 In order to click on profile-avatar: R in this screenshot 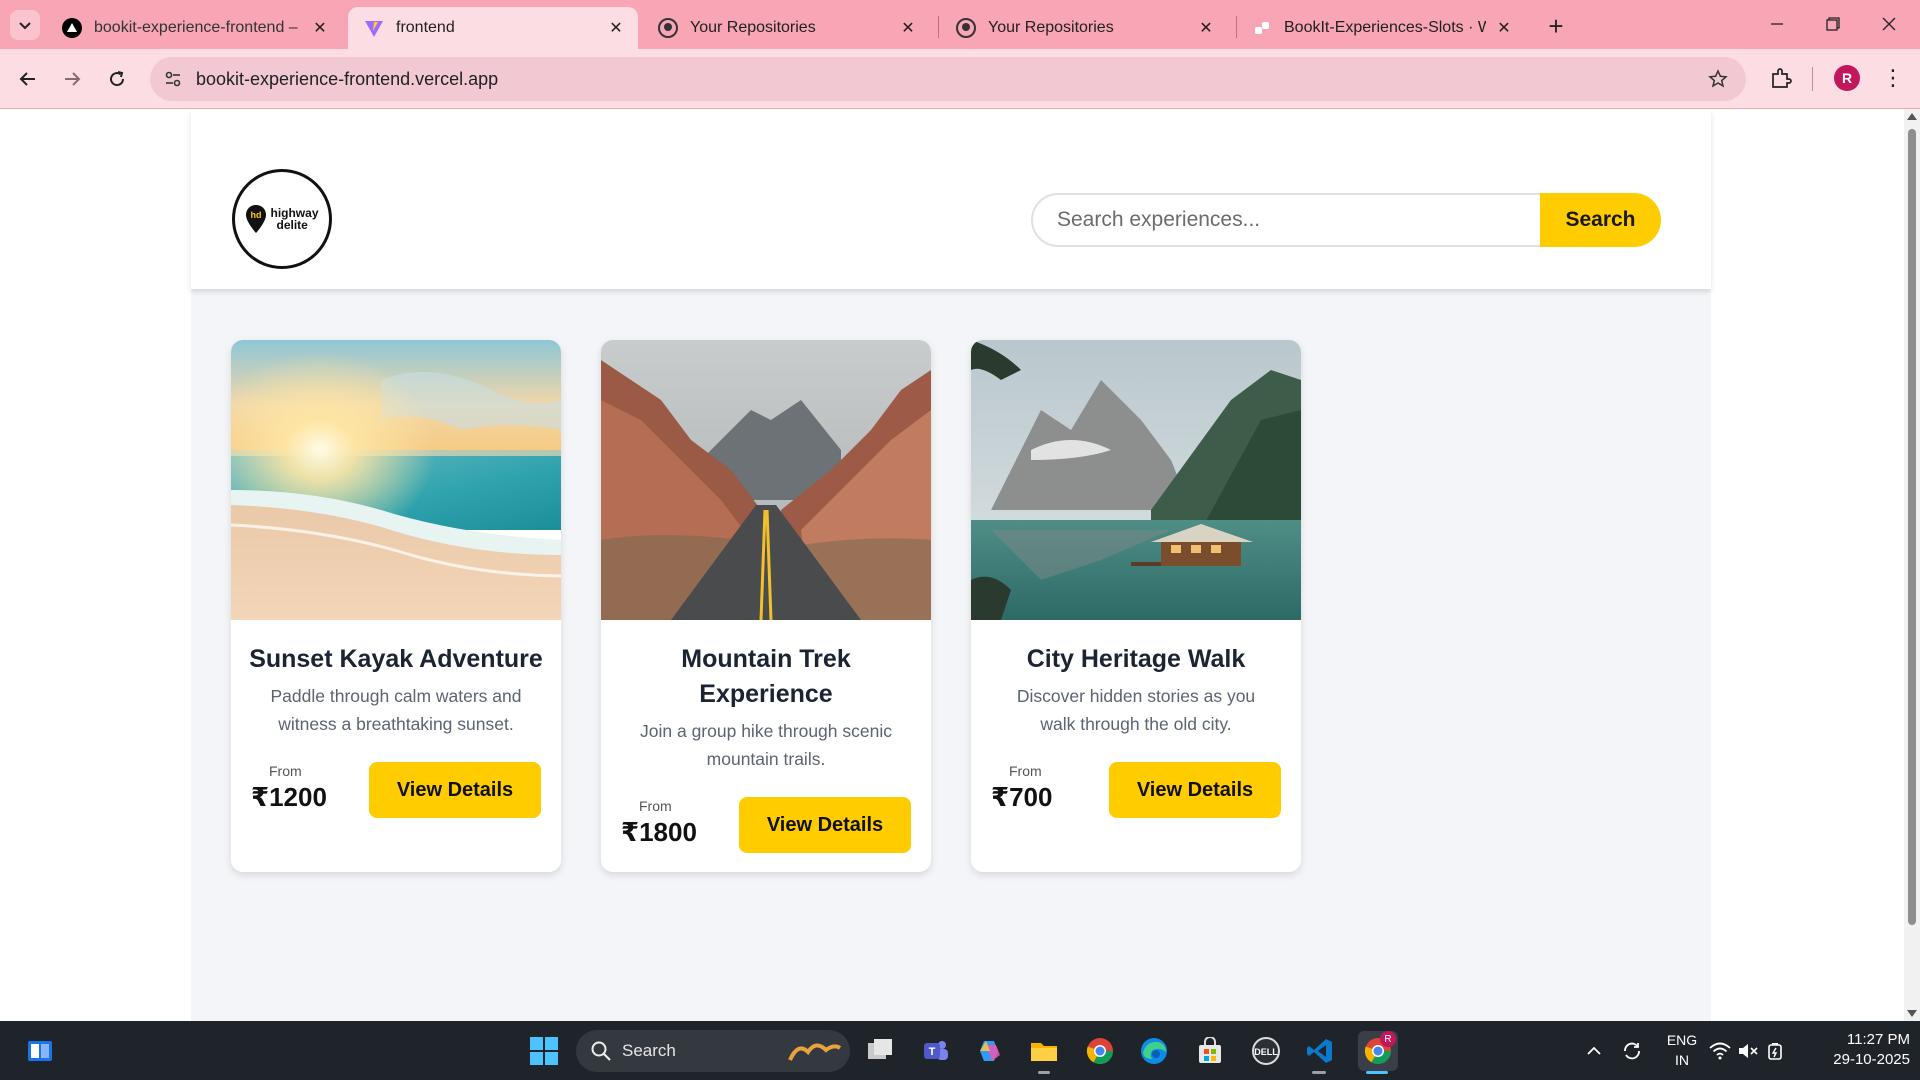, I will do `click(1847, 78)`.